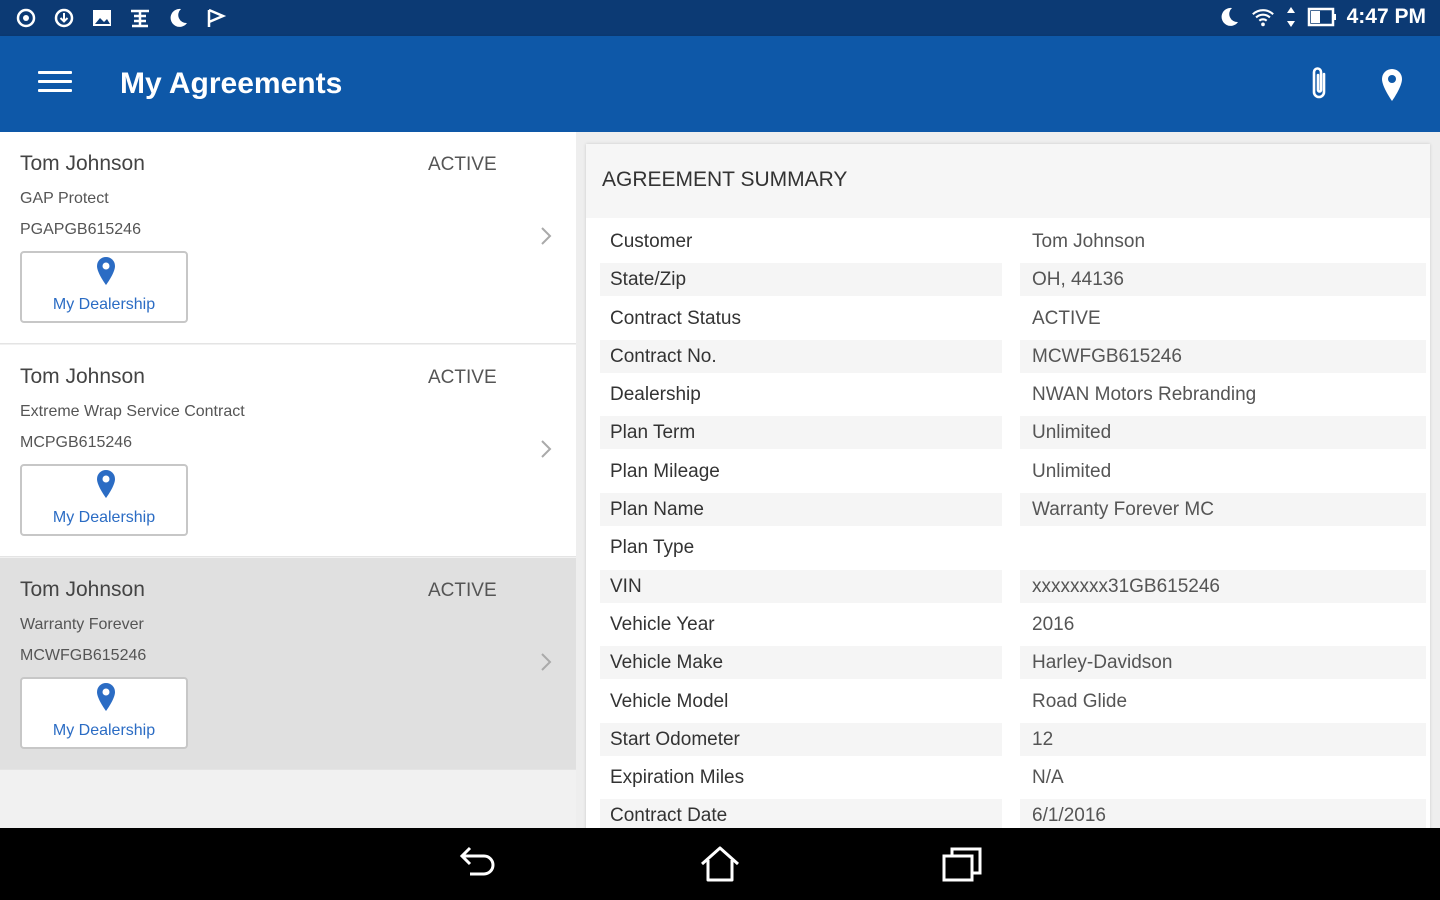 Image resolution: width=1440 pixels, height=900 pixels. Describe the element at coordinates (801, 356) in the screenshot. I see `summary-label: Contract No.` at that location.